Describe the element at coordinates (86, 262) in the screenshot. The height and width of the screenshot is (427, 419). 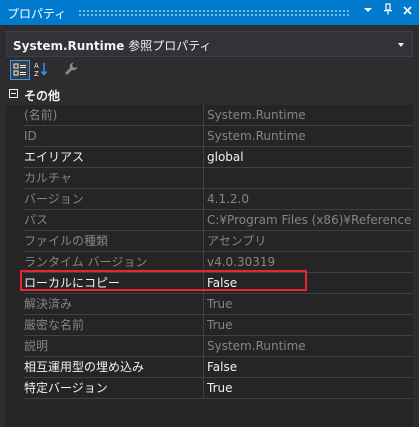
I see `property-name: ランタイム バージョン` at that location.